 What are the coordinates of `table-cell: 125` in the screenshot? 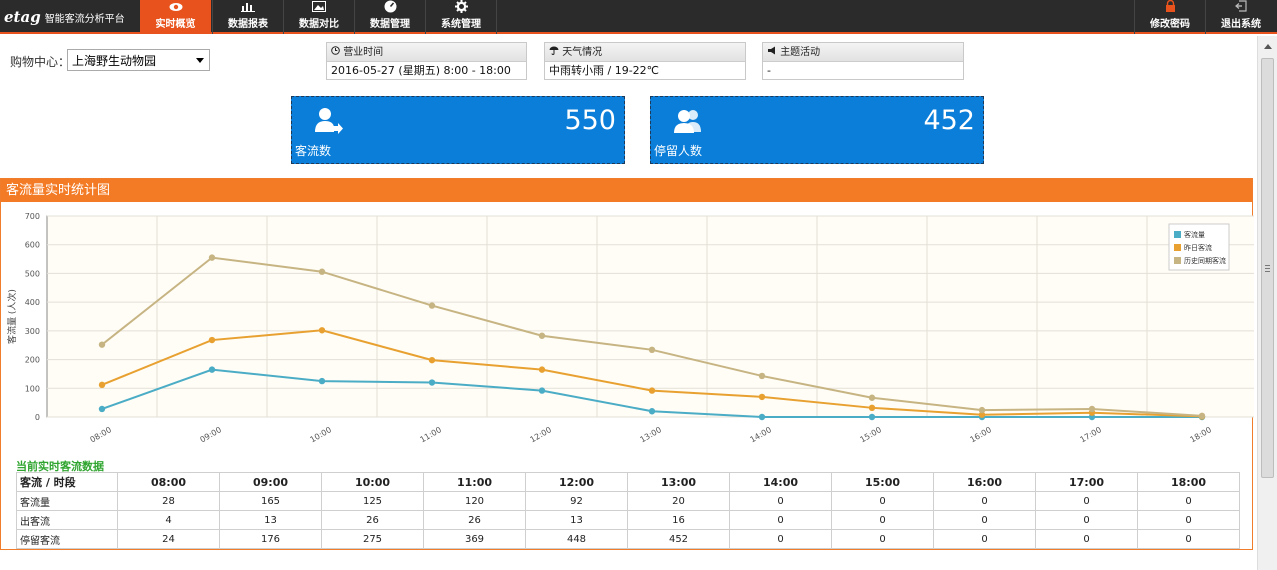 It's located at (372, 501).